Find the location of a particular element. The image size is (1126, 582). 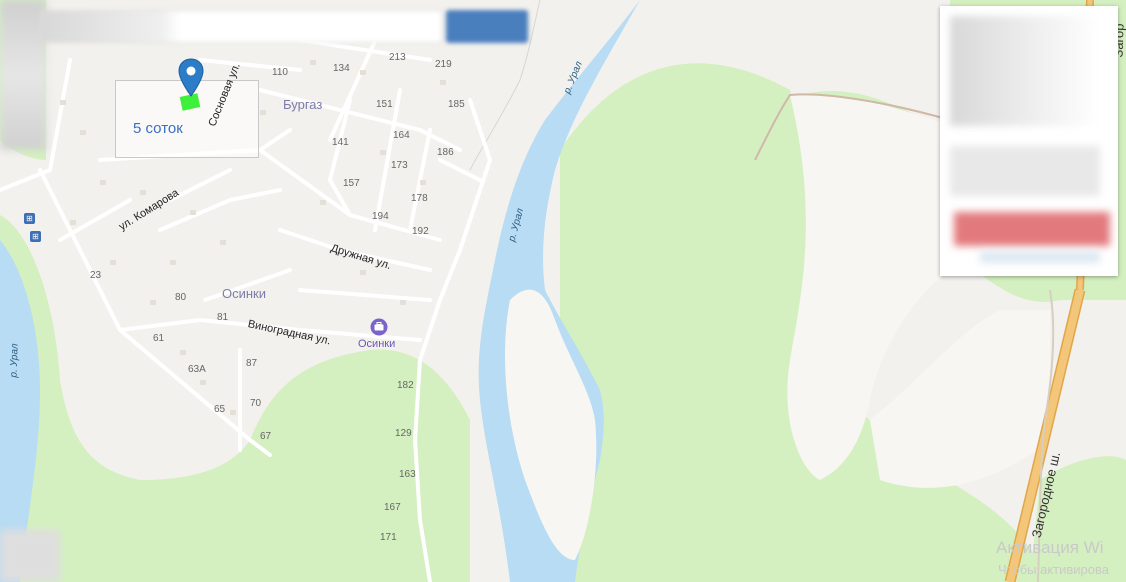

house-number: 219 is located at coordinates (443, 64).